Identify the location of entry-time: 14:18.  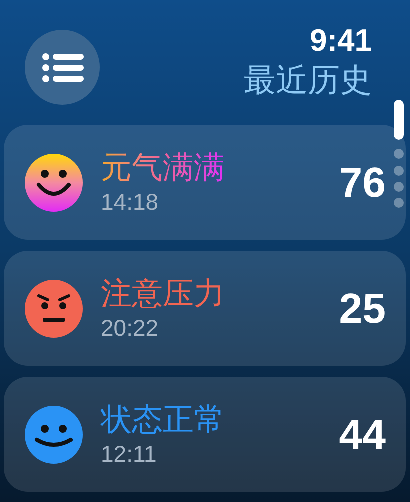
(130, 202).